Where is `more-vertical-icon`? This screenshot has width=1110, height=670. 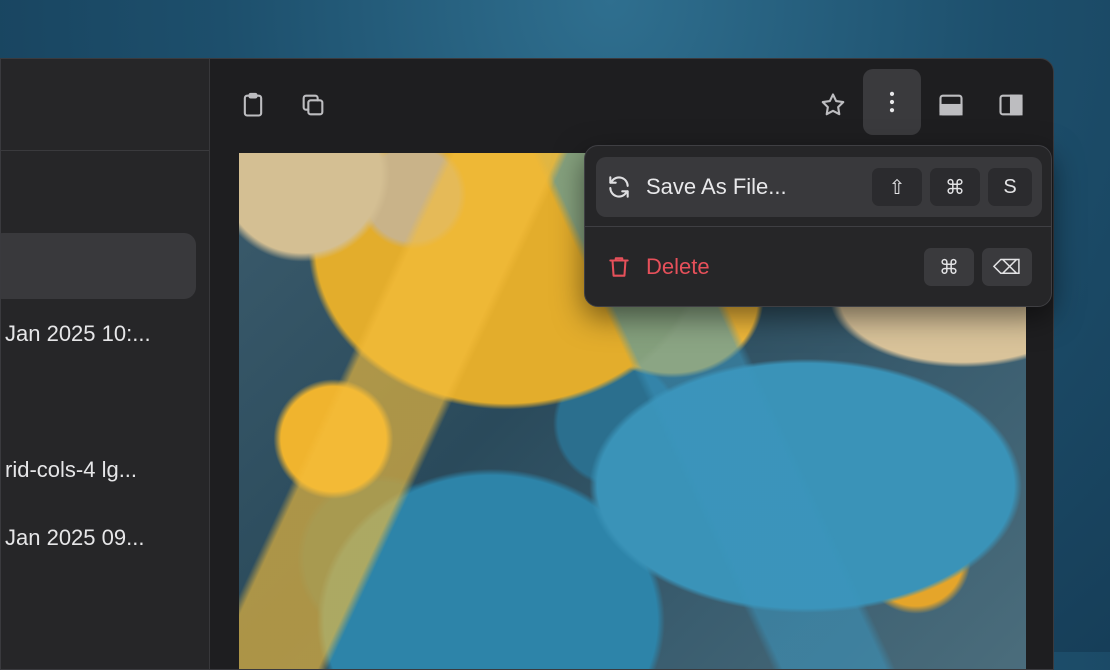
more-vertical-icon is located at coordinates (892, 102).